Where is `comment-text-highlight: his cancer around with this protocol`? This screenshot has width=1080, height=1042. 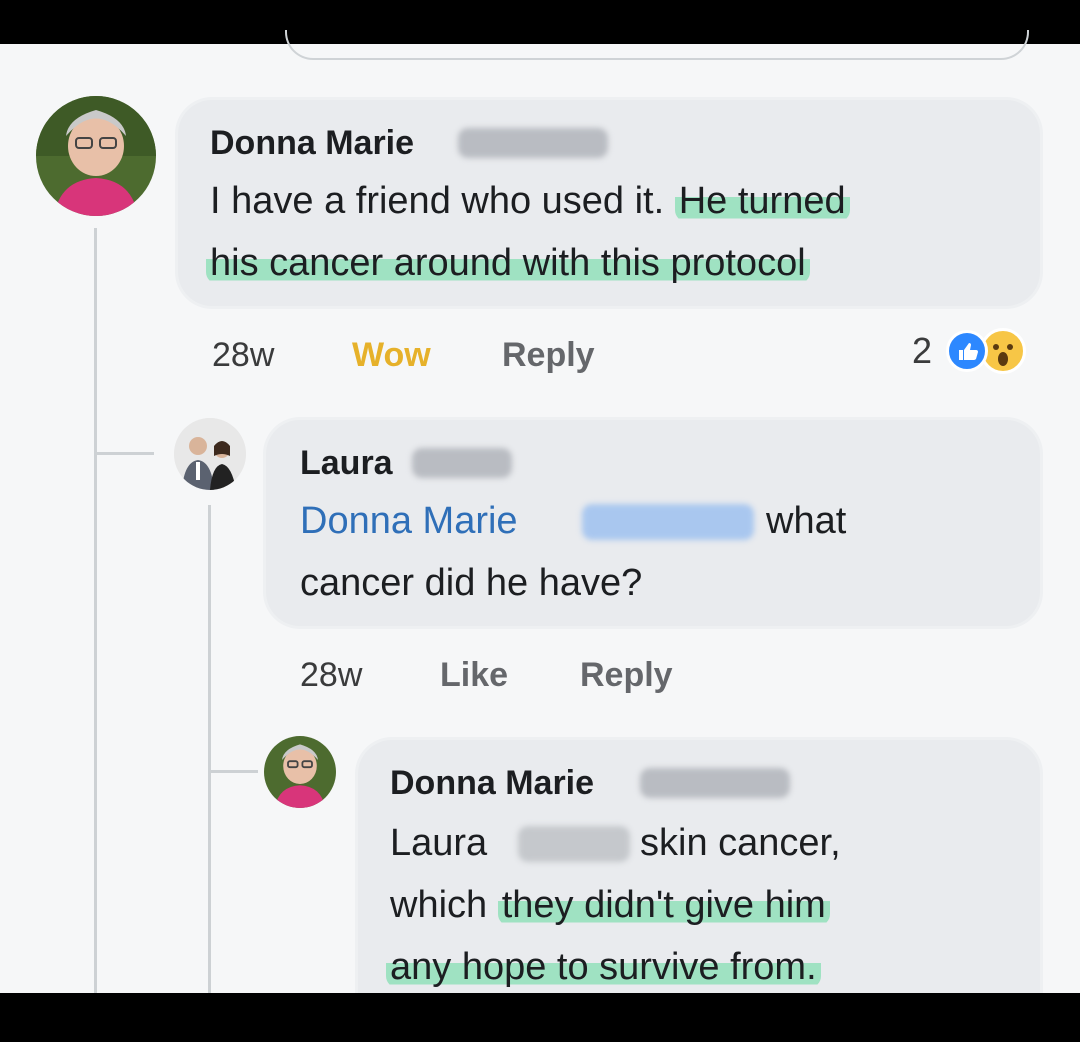
comment-text-highlight: his cancer around with this protocol is located at coordinates (508, 263).